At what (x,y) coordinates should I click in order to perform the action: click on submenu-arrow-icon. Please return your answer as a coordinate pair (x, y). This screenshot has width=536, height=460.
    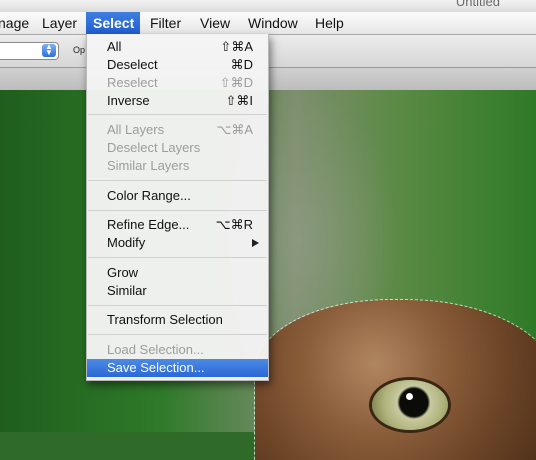
    Looking at the image, I should click on (255, 243).